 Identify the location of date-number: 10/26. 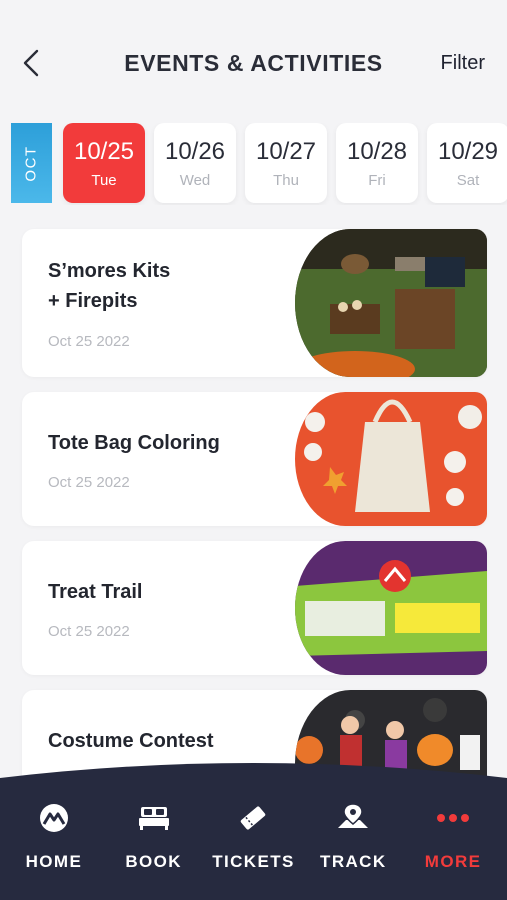
(195, 151).